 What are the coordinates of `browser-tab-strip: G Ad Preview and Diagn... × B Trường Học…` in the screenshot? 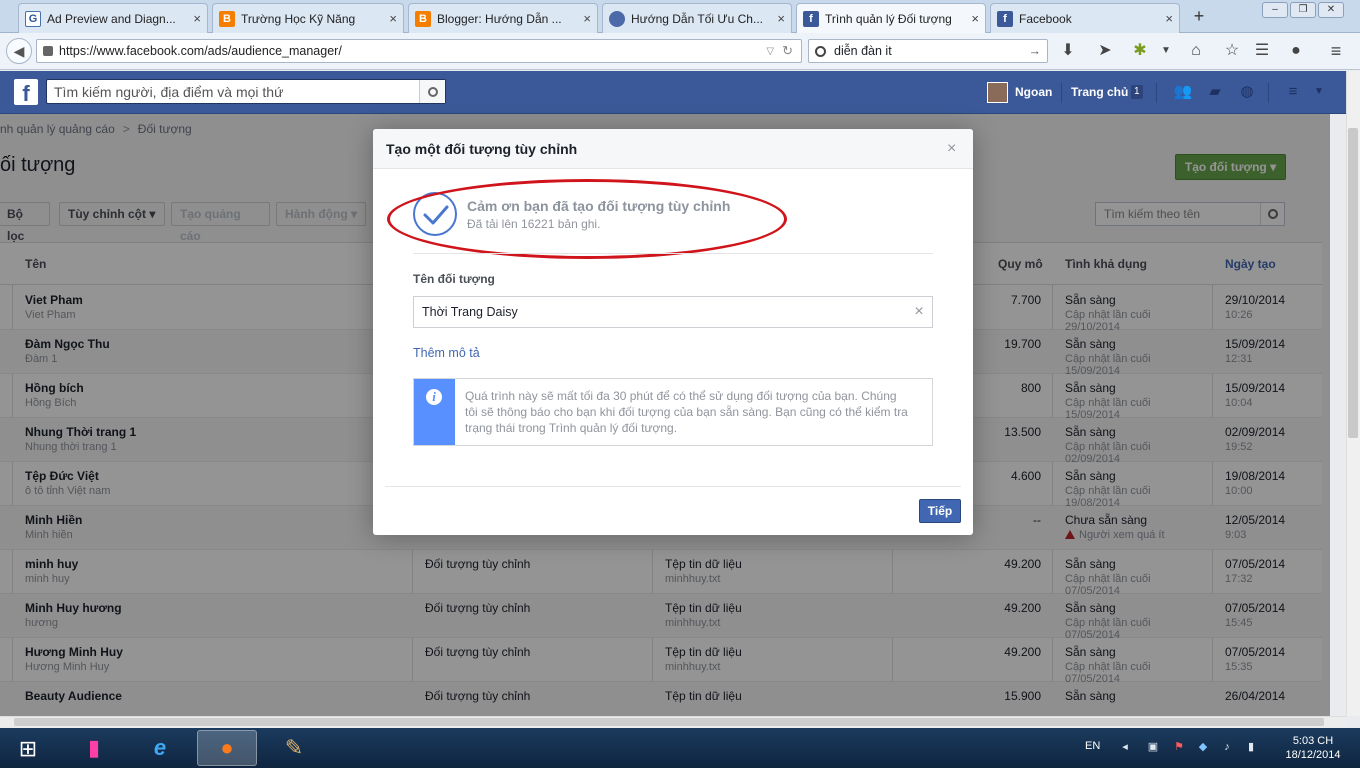 It's located at (680, 16).